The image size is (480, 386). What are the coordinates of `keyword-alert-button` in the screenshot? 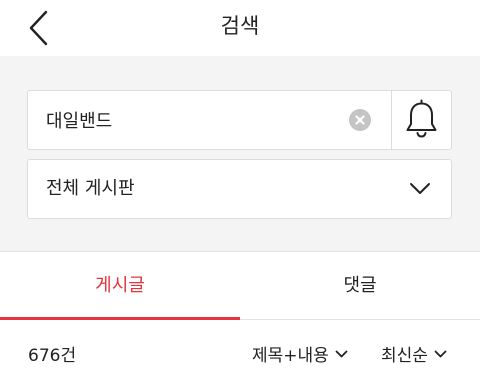 It's located at (421, 120).